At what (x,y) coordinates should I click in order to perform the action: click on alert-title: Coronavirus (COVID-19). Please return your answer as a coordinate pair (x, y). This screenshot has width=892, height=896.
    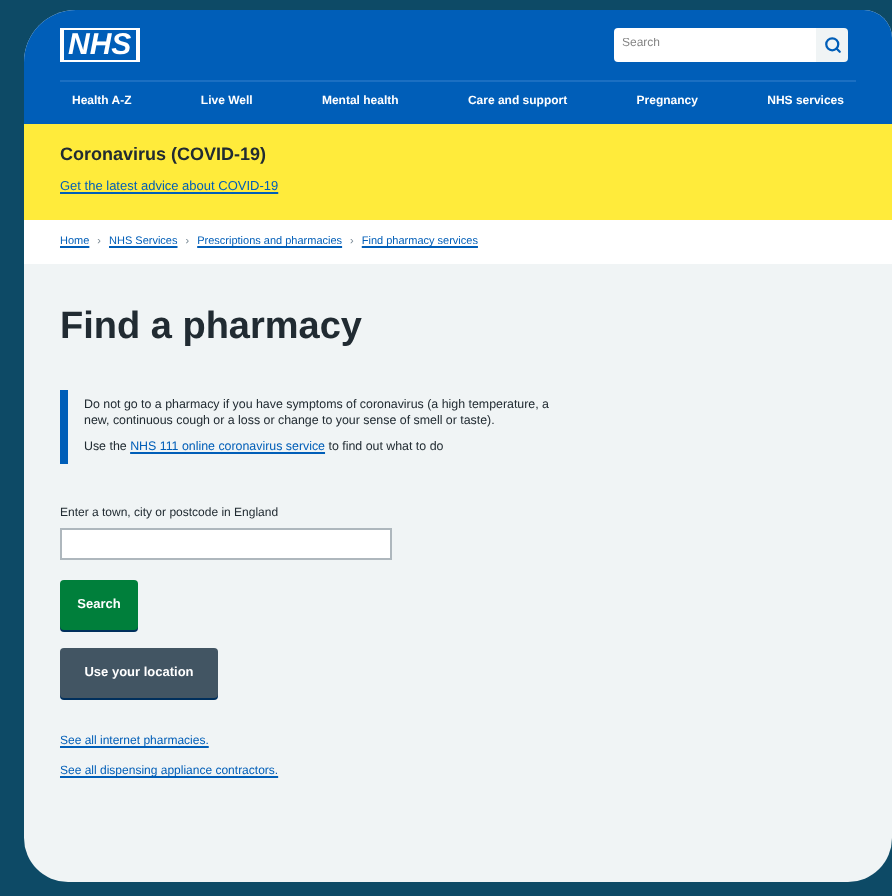
    Looking at the image, I should click on (164, 155).